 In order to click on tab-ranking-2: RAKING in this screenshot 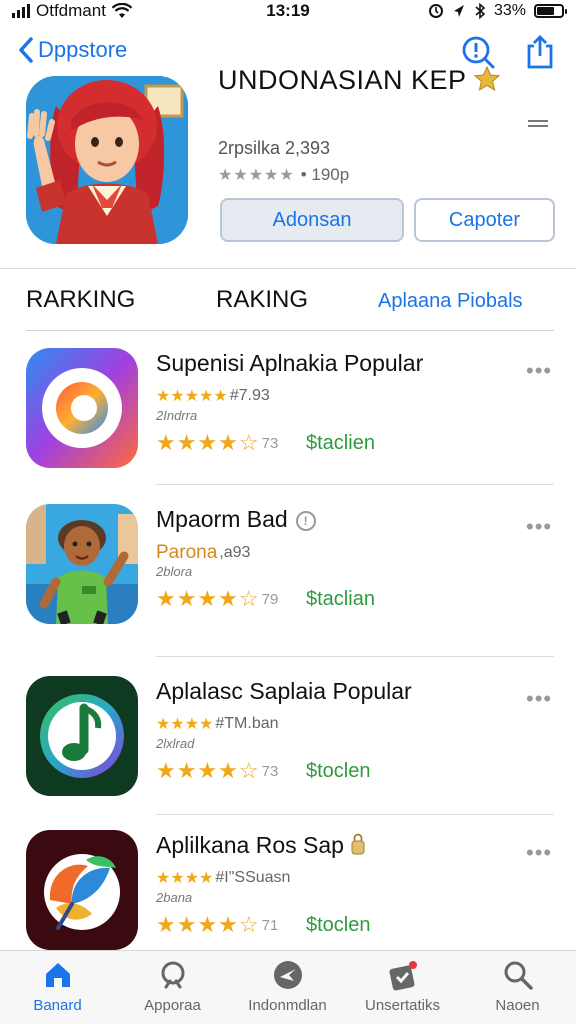, I will do `click(262, 300)`.